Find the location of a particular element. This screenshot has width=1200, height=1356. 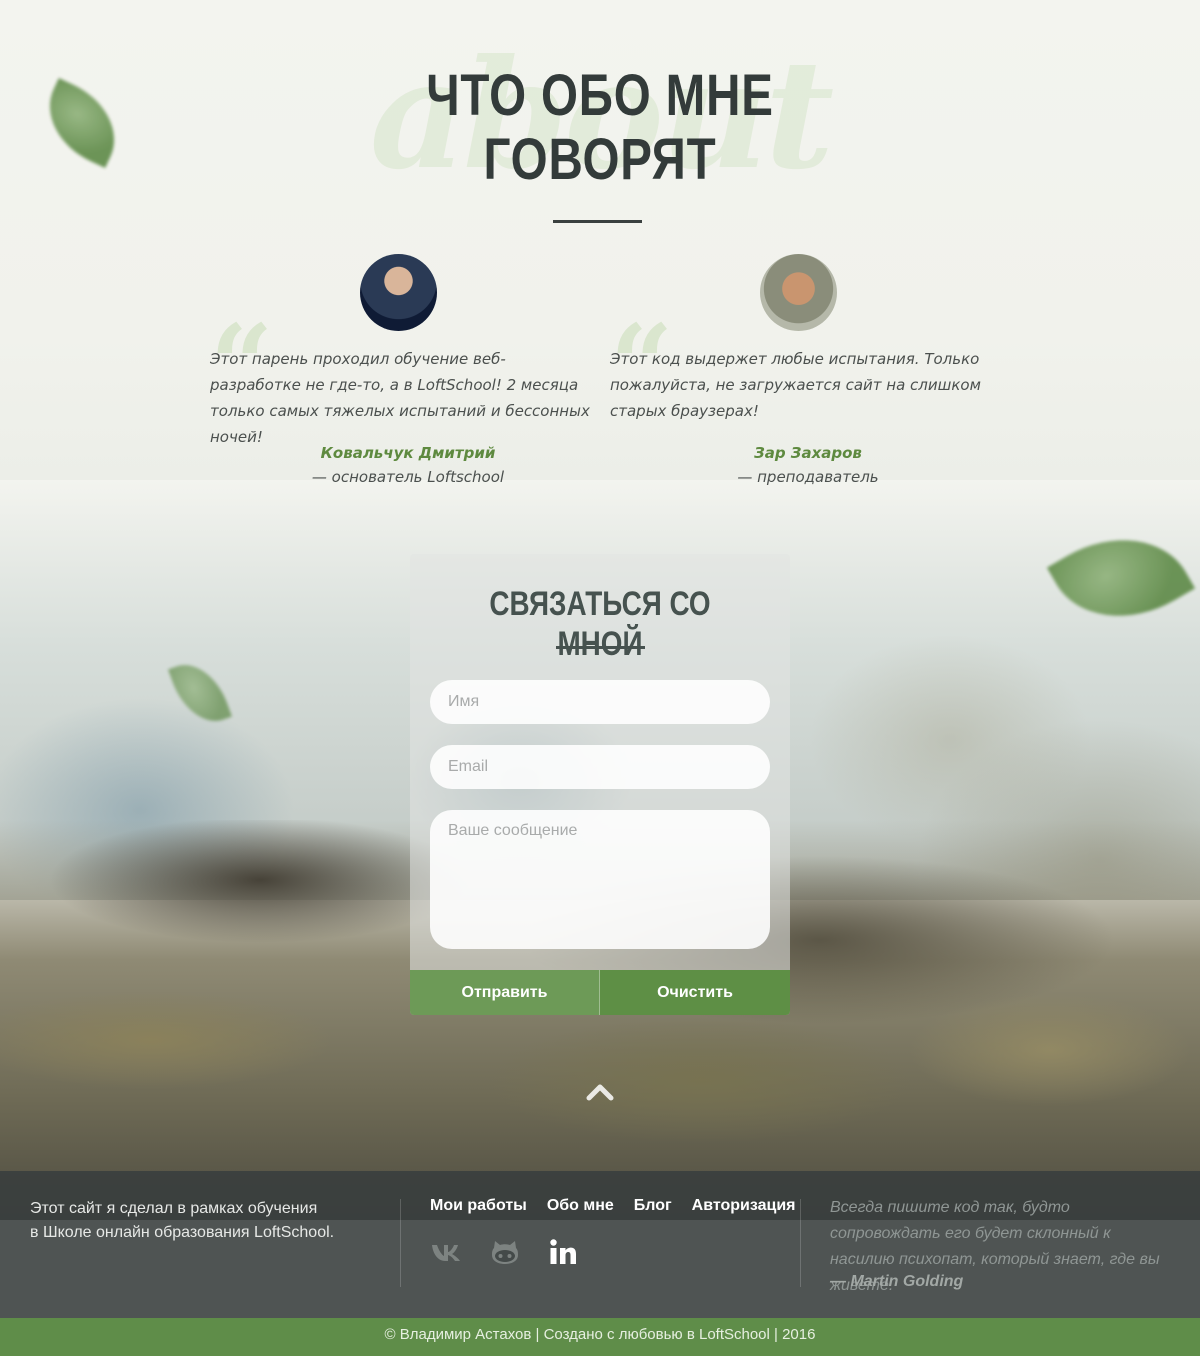

review-author: Ковальчук Дмитрий is located at coordinates (408, 453).